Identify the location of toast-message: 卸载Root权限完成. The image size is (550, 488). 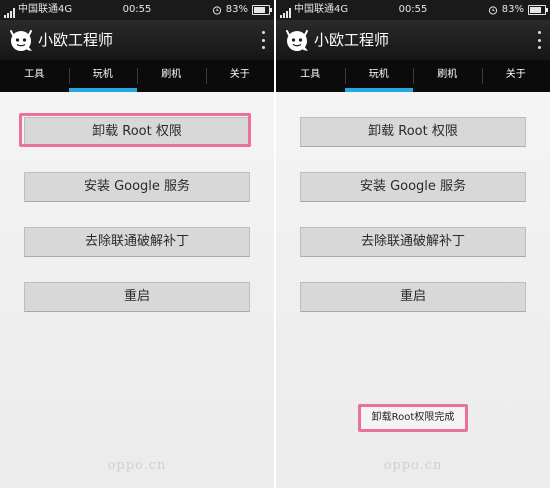
(413, 418).